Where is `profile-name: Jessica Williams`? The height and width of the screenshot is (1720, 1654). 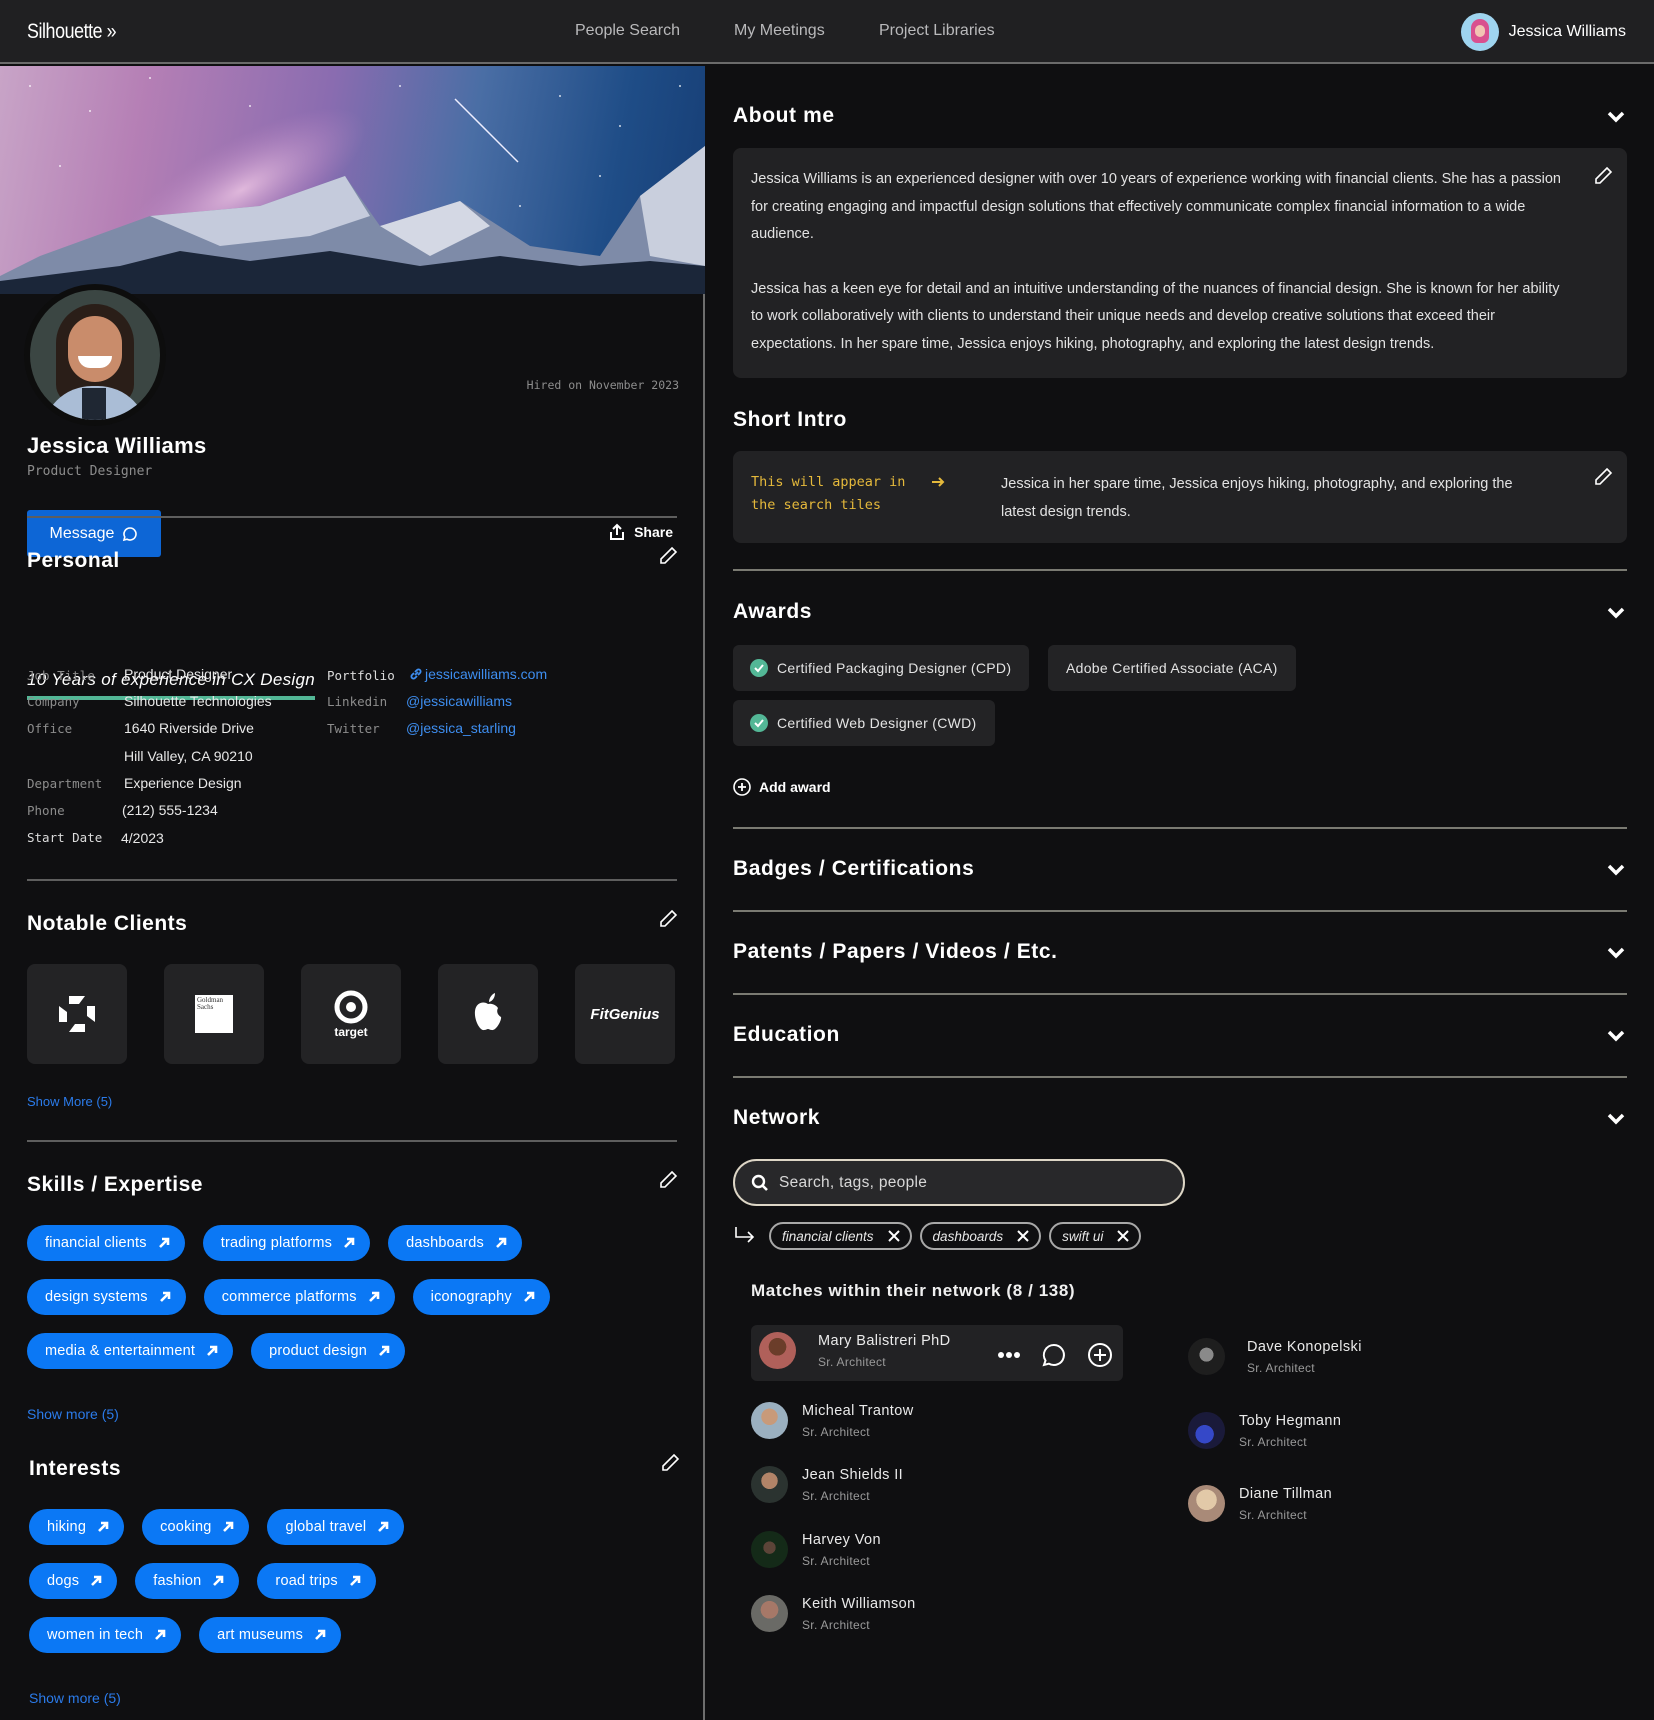 profile-name: Jessica Williams is located at coordinates (117, 445).